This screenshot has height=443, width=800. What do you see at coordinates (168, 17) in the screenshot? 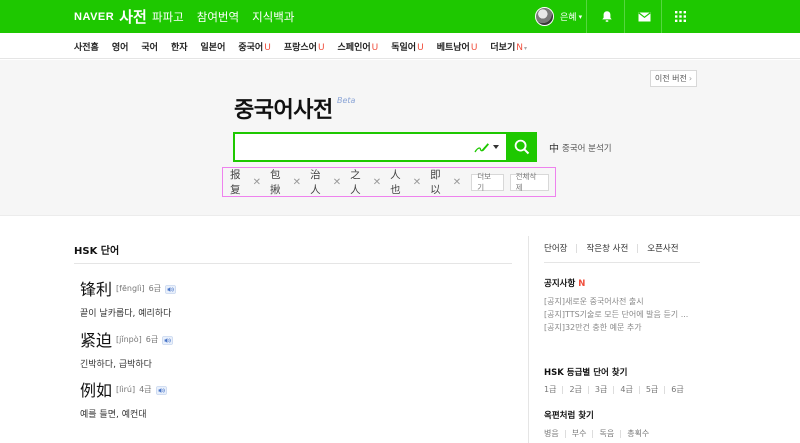
I see `nav-papago: 파파고` at bounding box center [168, 17].